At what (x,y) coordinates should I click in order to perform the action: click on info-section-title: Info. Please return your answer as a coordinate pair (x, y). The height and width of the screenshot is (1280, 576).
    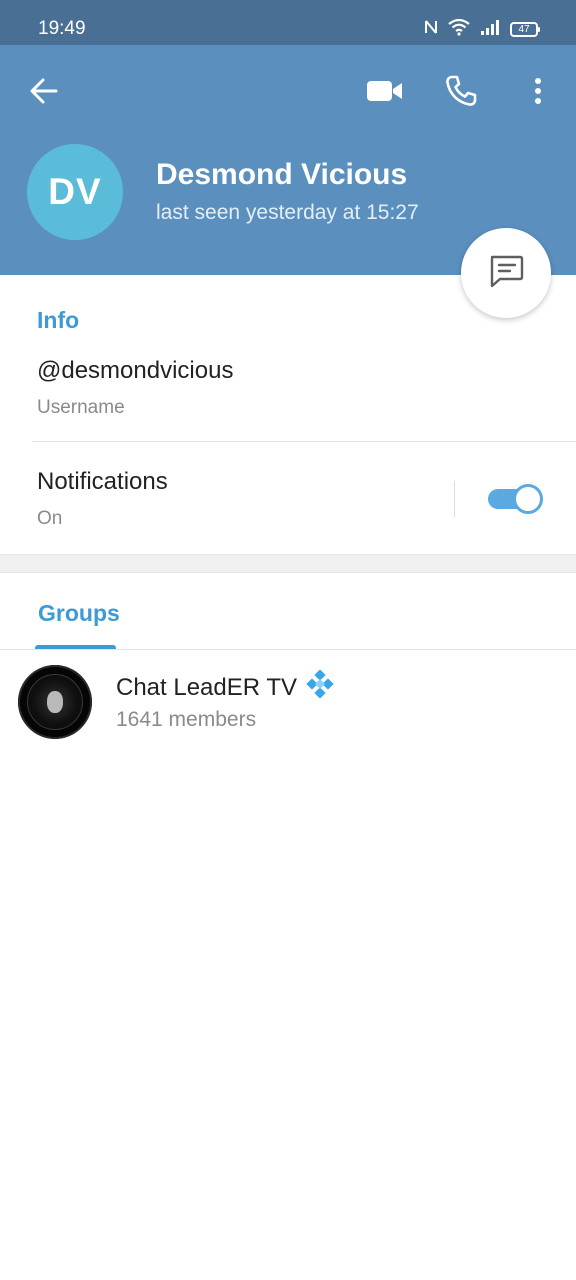
    Looking at the image, I should click on (58, 320).